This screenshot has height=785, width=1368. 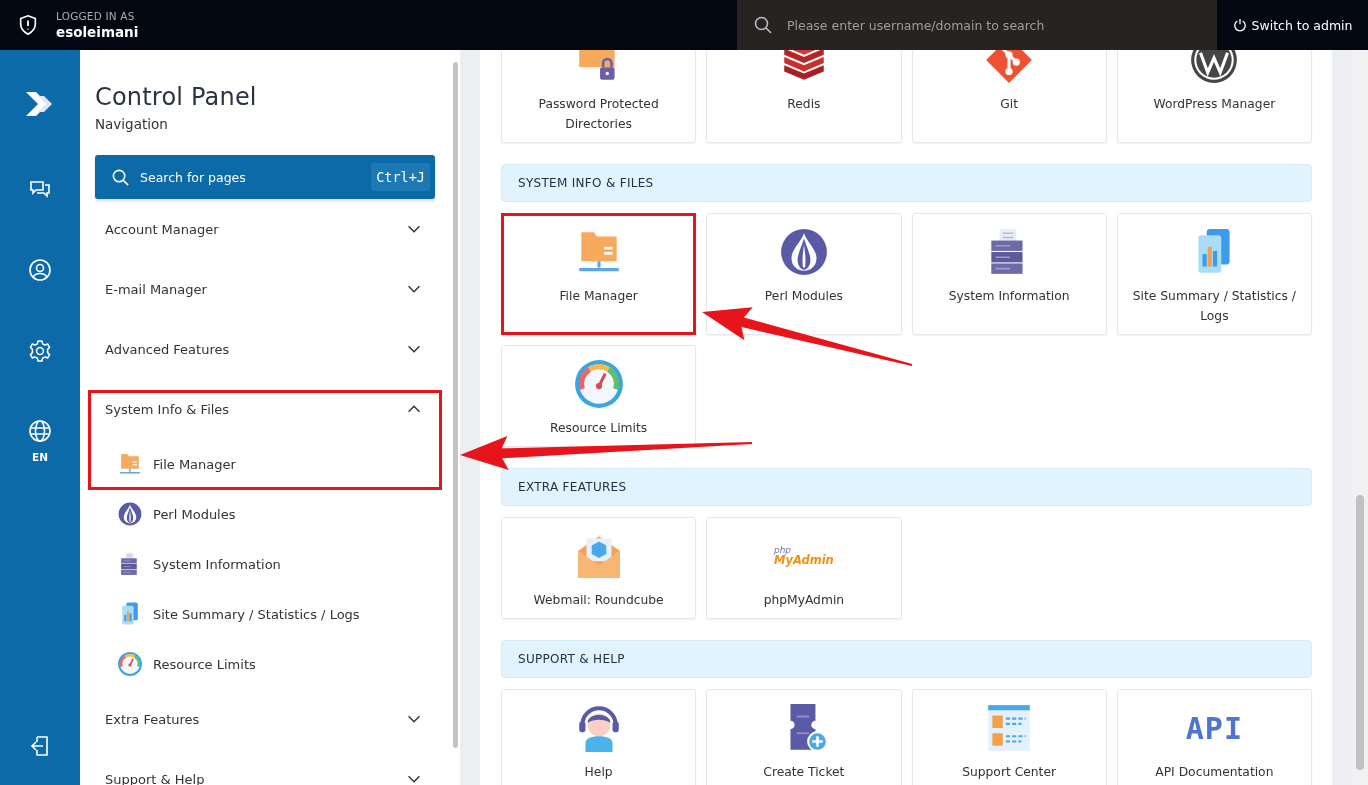 I want to click on folder-icon, so click(x=130, y=464).